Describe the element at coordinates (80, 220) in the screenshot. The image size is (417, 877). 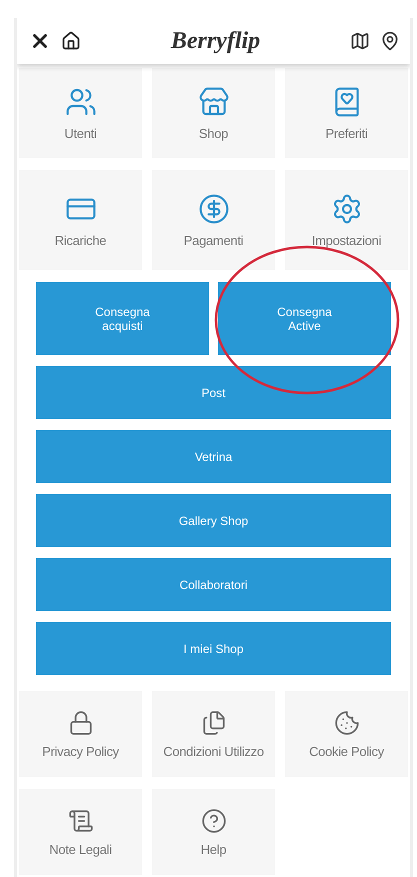
I see `menu-tile: Ricariche` at that location.